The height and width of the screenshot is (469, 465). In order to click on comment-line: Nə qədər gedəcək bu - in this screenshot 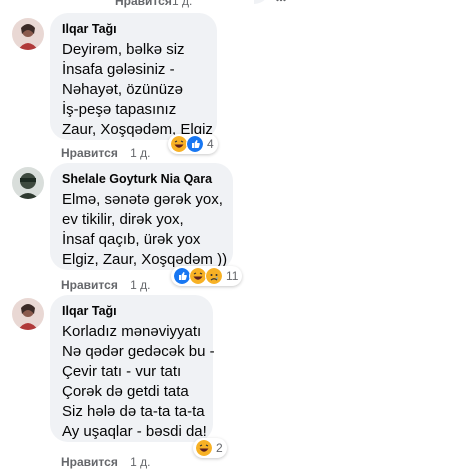, I will do `click(138, 351)`.